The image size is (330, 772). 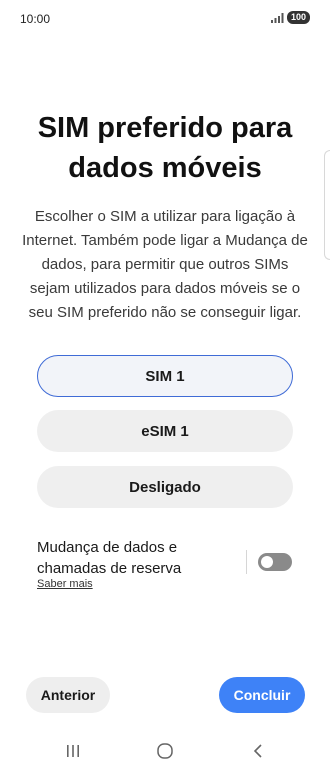 What do you see at coordinates (165, 18) in the screenshot?
I see `status-bar: 10:00 100` at bounding box center [165, 18].